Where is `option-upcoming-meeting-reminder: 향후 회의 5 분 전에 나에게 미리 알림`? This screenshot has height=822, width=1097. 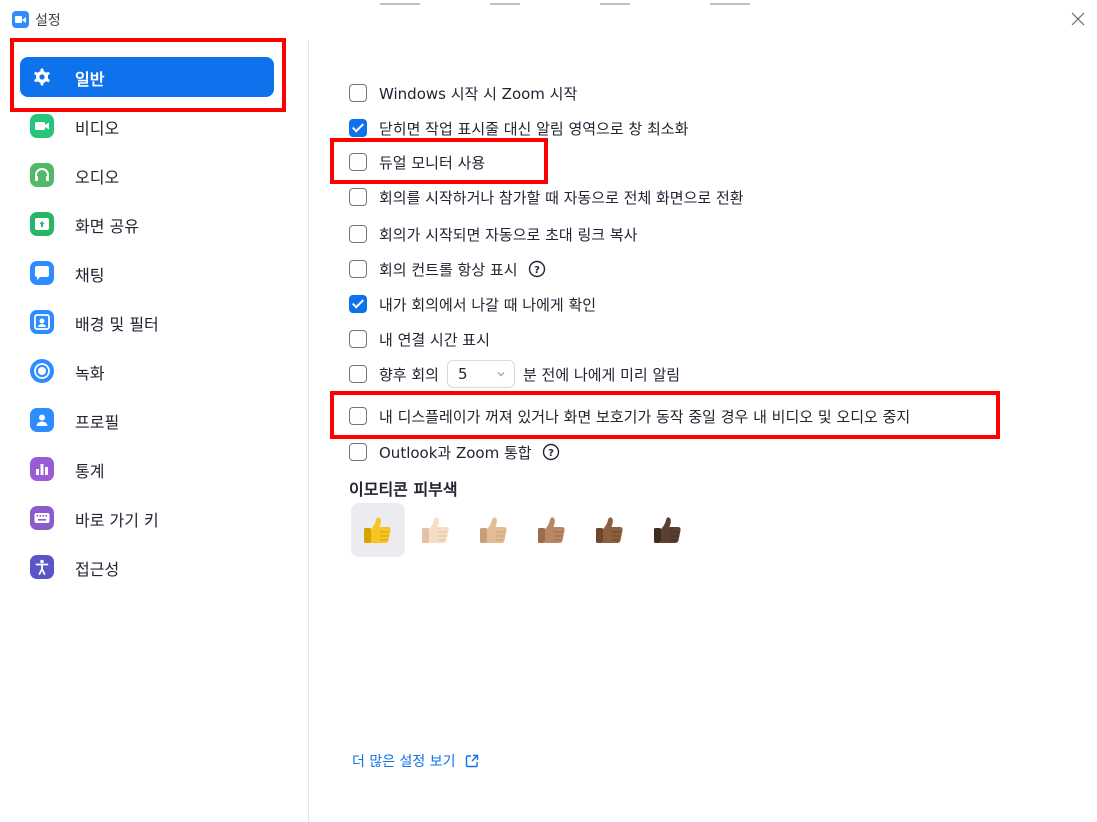 option-upcoming-meeting-reminder: 향후 회의 5 분 전에 나에게 미리 알림 is located at coordinates (515, 374).